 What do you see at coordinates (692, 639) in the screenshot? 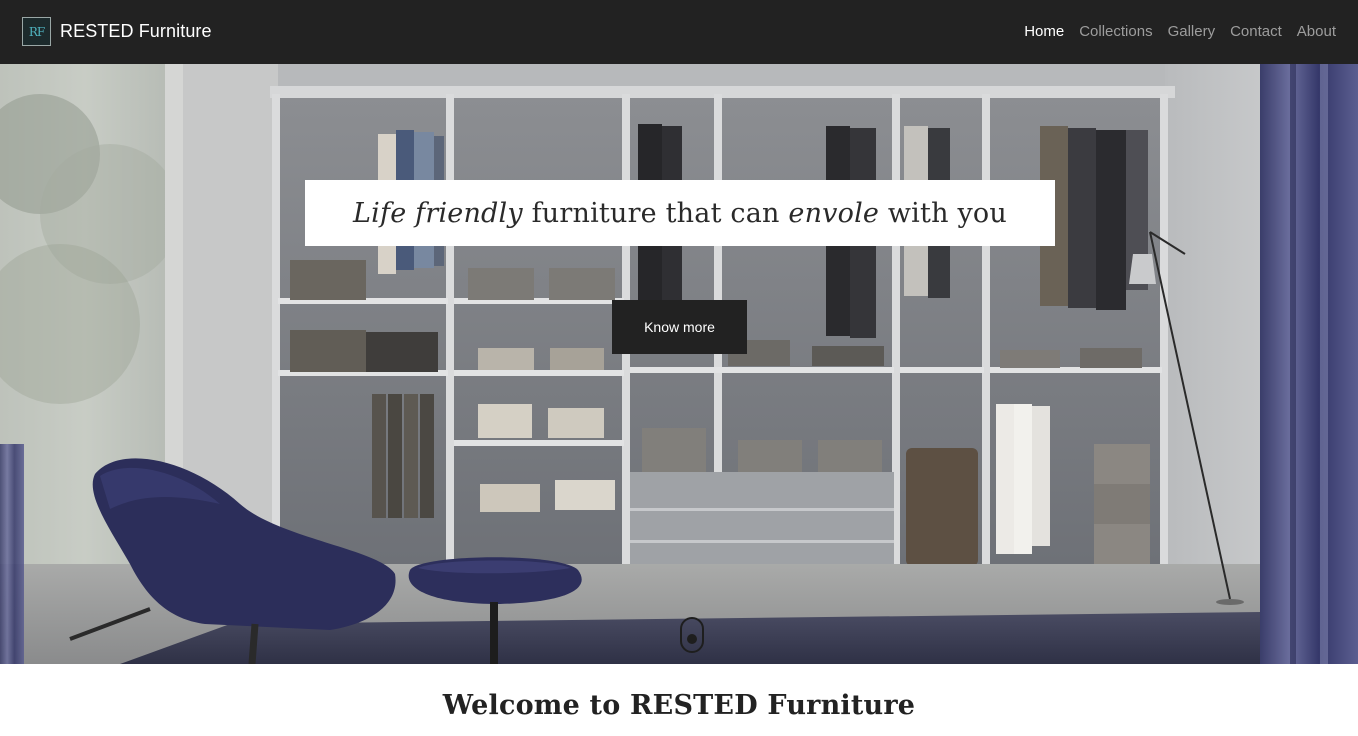
I see `scroll-dot-icon` at bounding box center [692, 639].